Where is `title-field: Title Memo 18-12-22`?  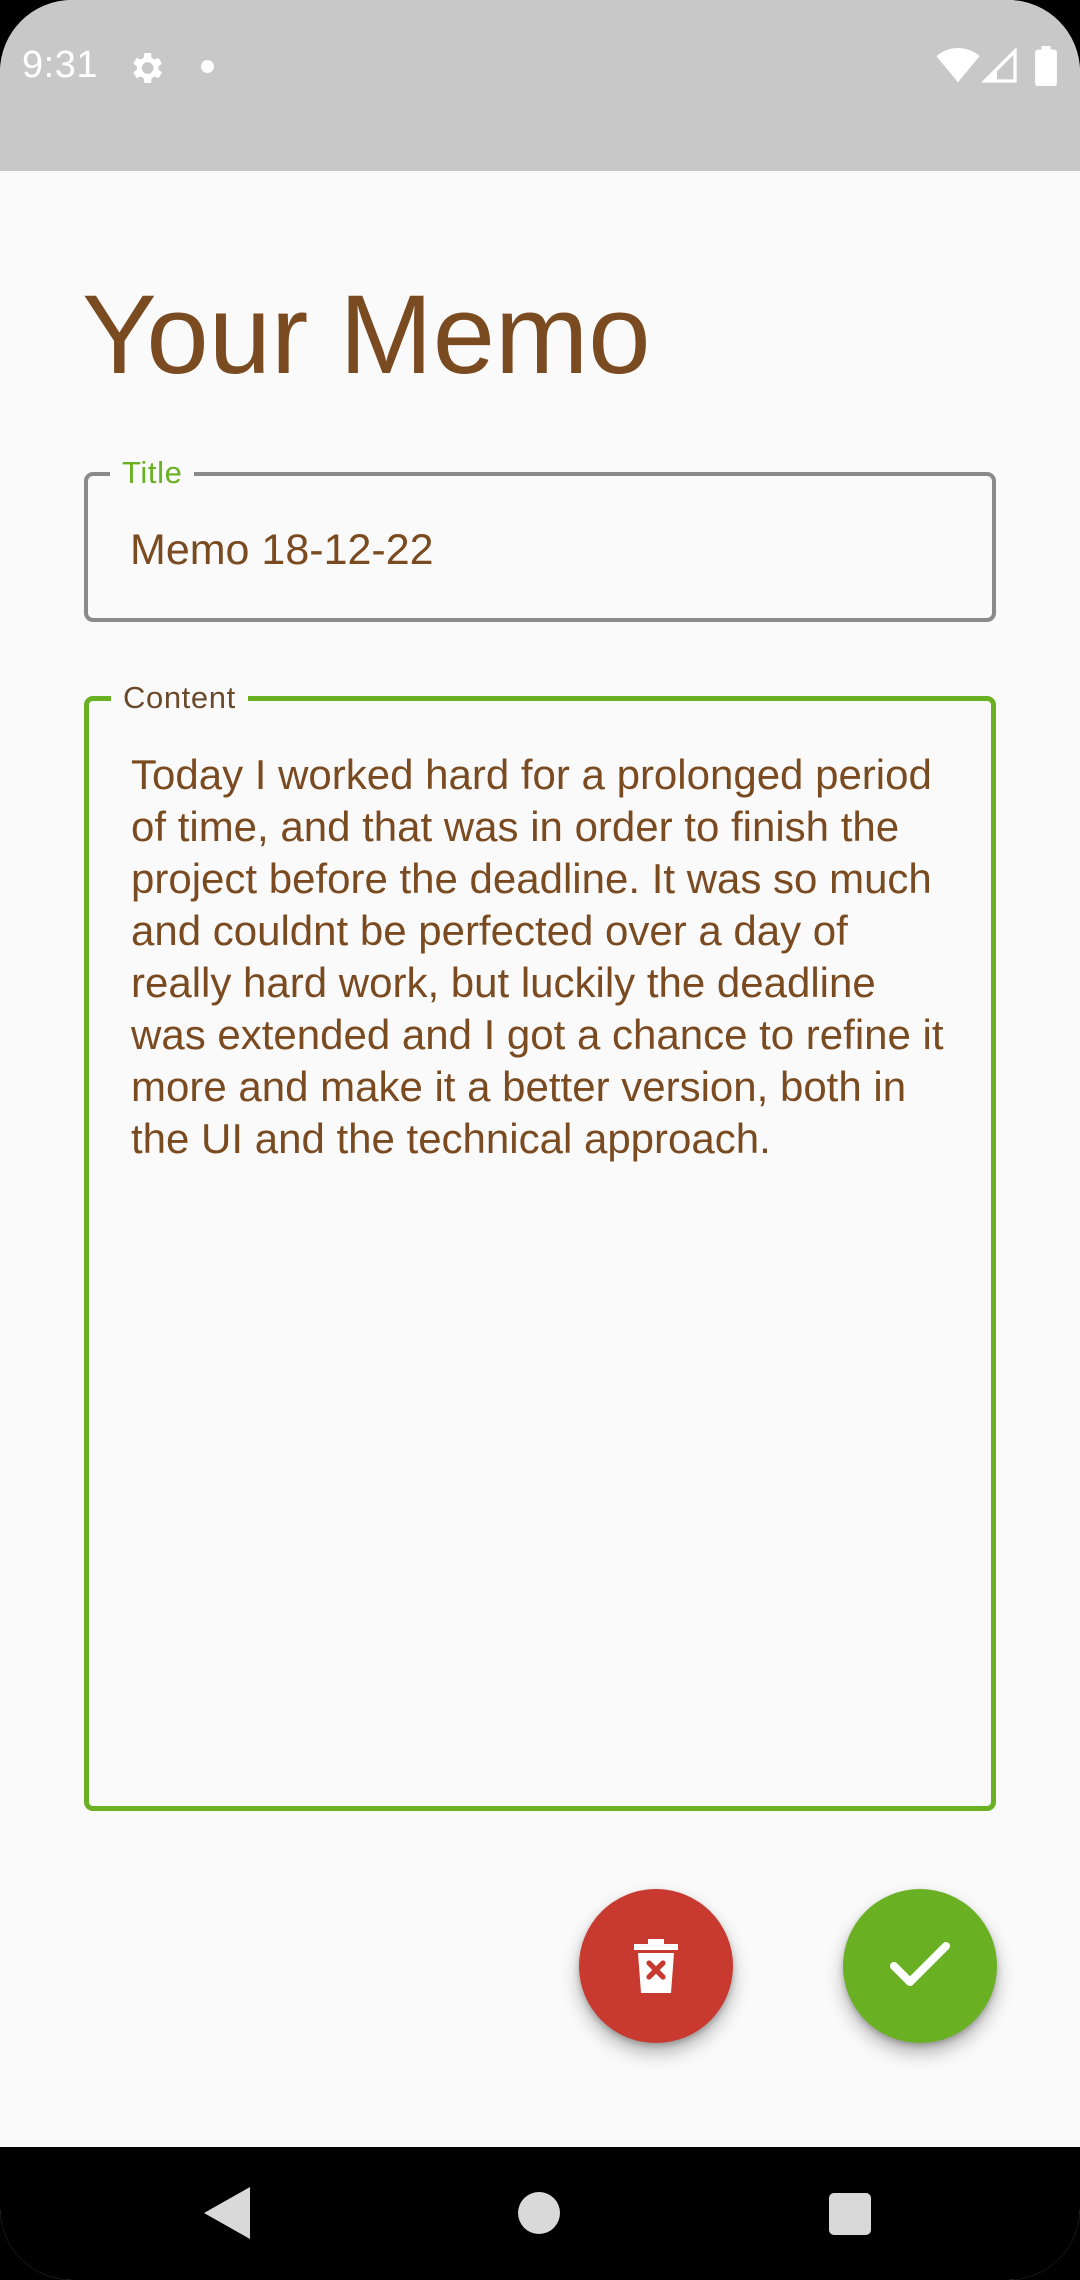
title-field: Title Memo 18-12-22 is located at coordinates (540, 538).